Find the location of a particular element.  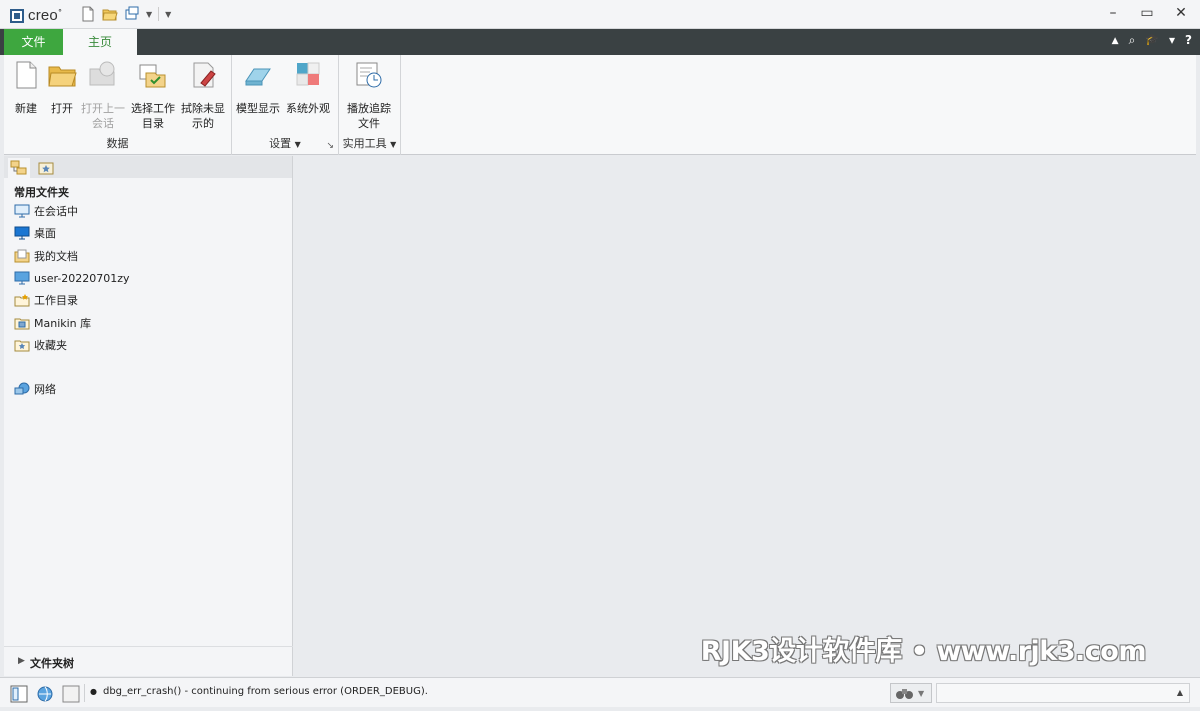

network-icon is located at coordinates (22, 388).